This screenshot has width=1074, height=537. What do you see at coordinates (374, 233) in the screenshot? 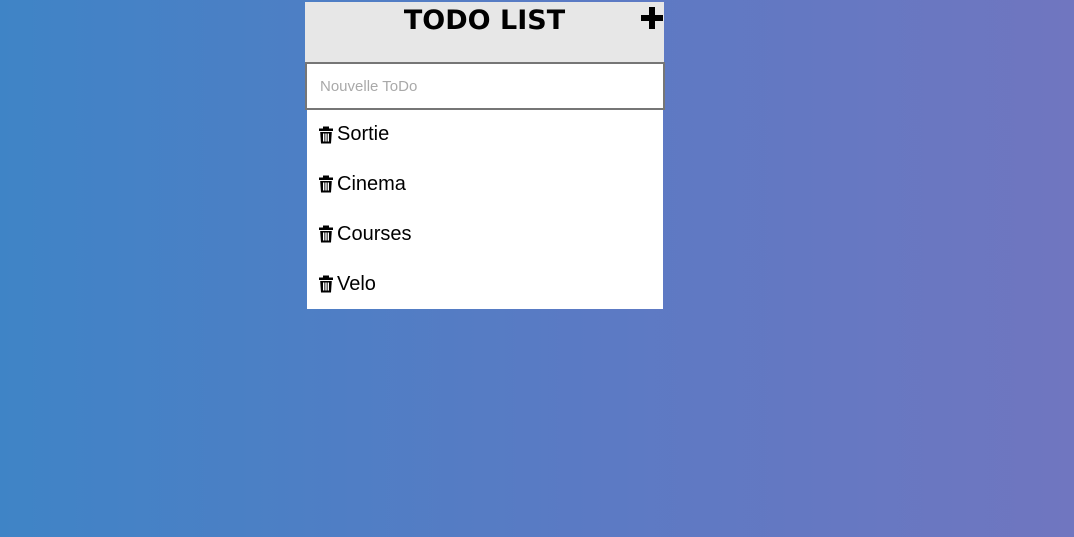
I see `todo-label: Courses` at bounding box center [374, 233].